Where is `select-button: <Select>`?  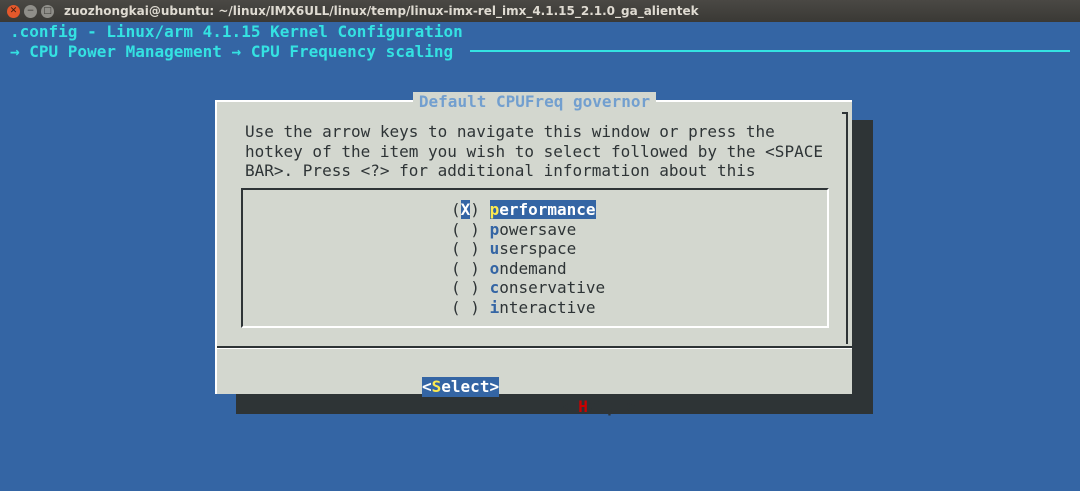
select-button: <Select> is located at coordinates (461, 387).